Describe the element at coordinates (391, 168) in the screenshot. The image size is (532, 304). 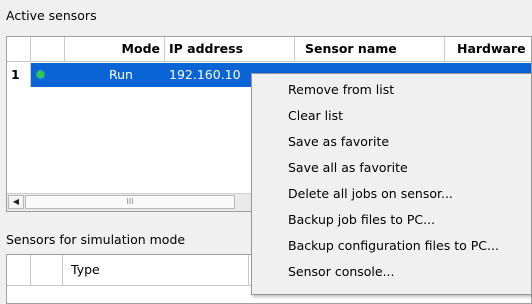
I see `menu-item-save-all-as-favorite: Save all as favorite` at that location.